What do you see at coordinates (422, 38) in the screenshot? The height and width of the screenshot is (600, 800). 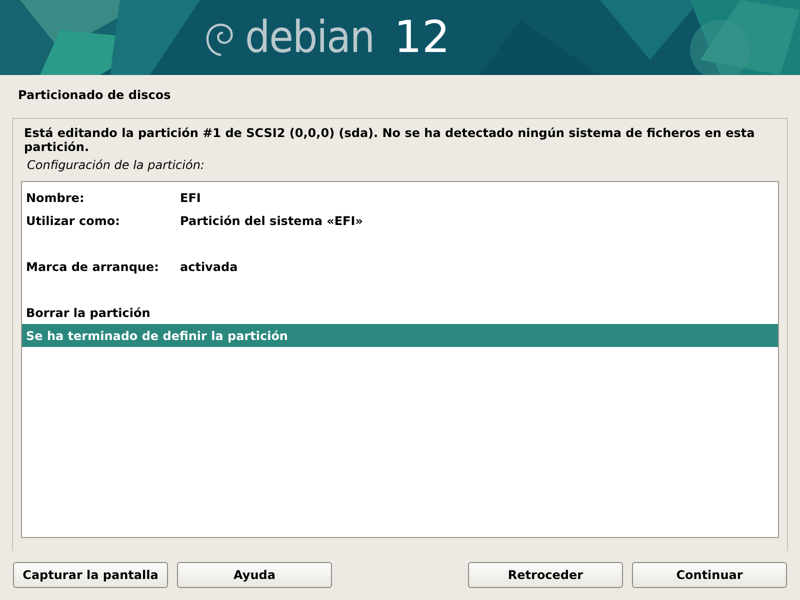 I see `logo-version: 12` at bounding box center [422, 38].